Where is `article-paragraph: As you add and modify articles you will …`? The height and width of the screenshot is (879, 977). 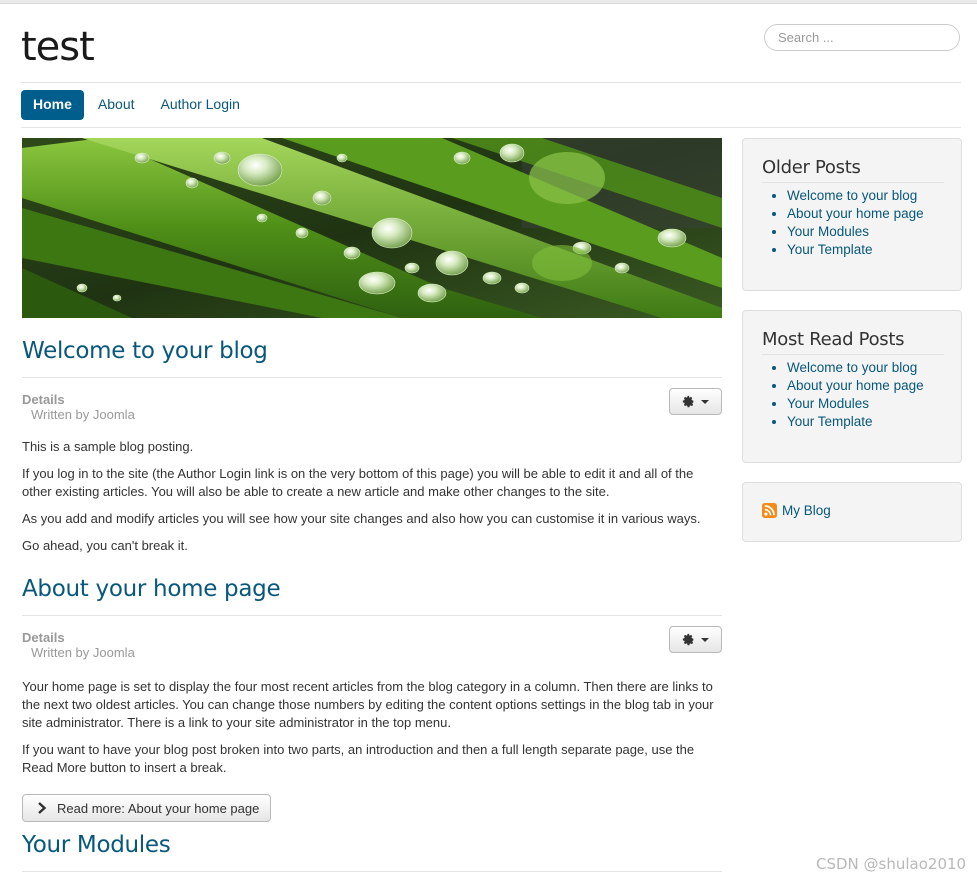
article-paragraph: As you add and modify articles you will … is located at coordinates (361, 518).